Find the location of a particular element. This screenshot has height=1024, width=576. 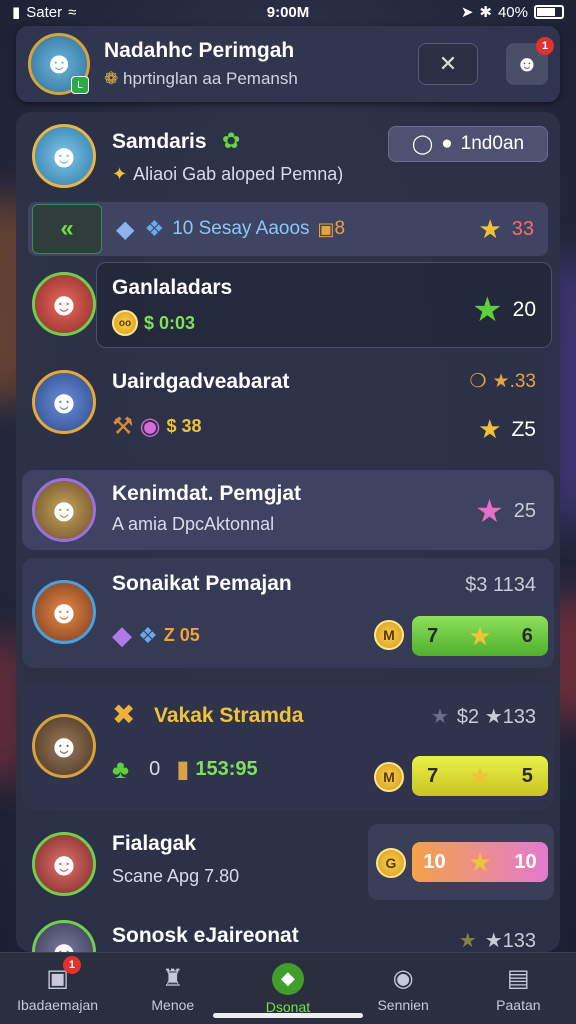

progress-bar: « ◆ ❖ 10 Sesay Aaoos ▣ 8 ★ 33 is located at coordinates (288, 229).